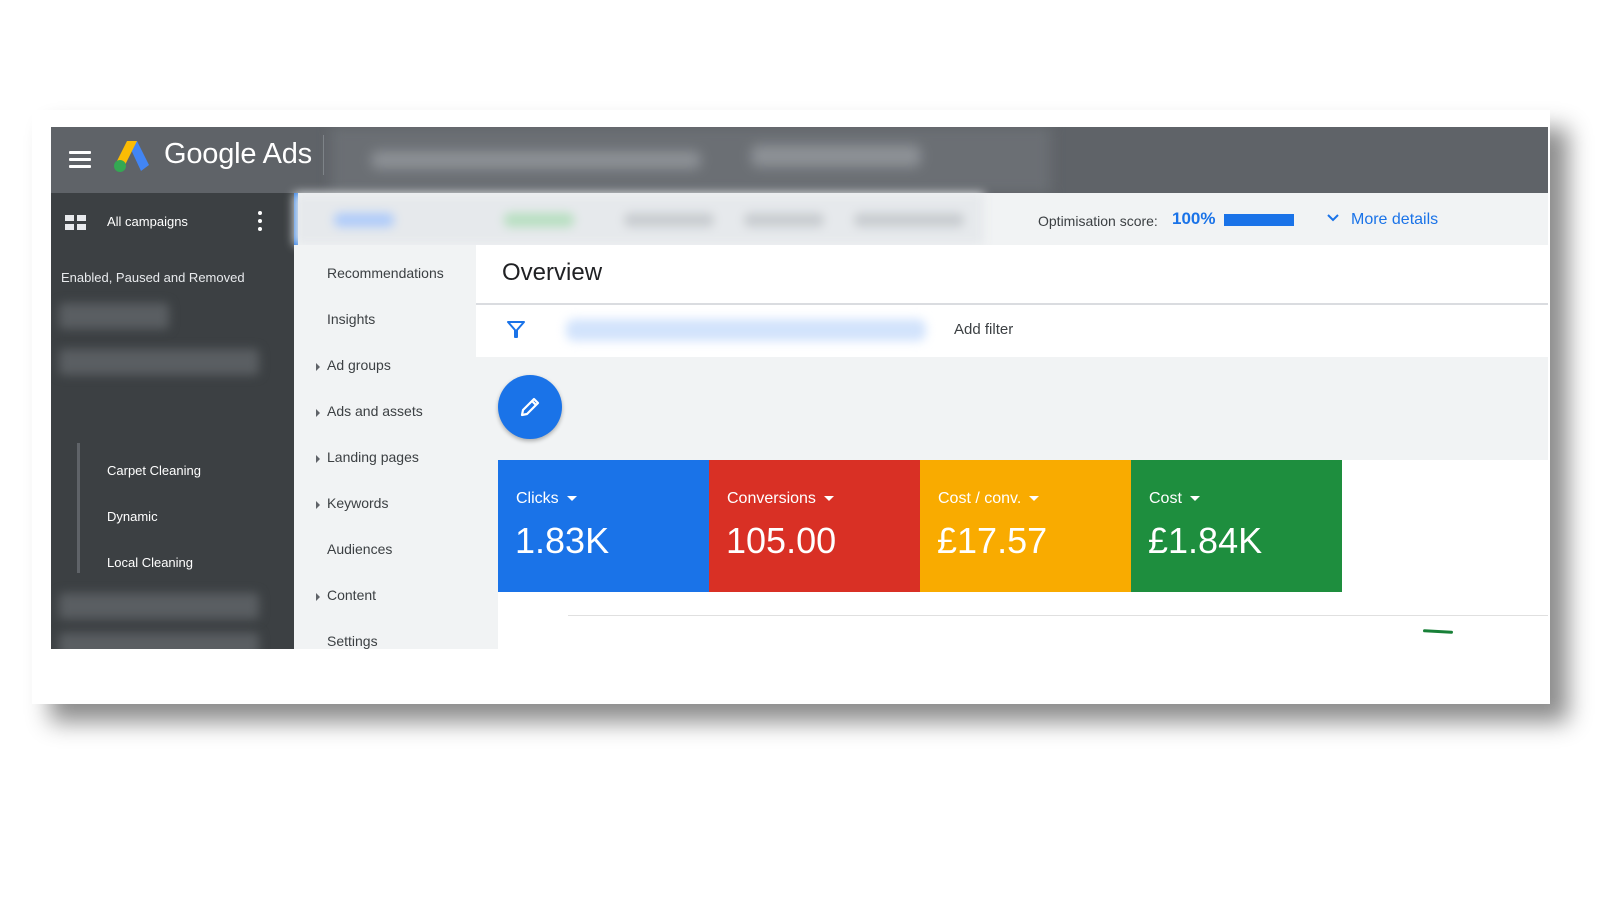 The image size is (1600, 900). Describe the element at coordinates (78, 508) in the screenshot. I see `tree-line` at that location.